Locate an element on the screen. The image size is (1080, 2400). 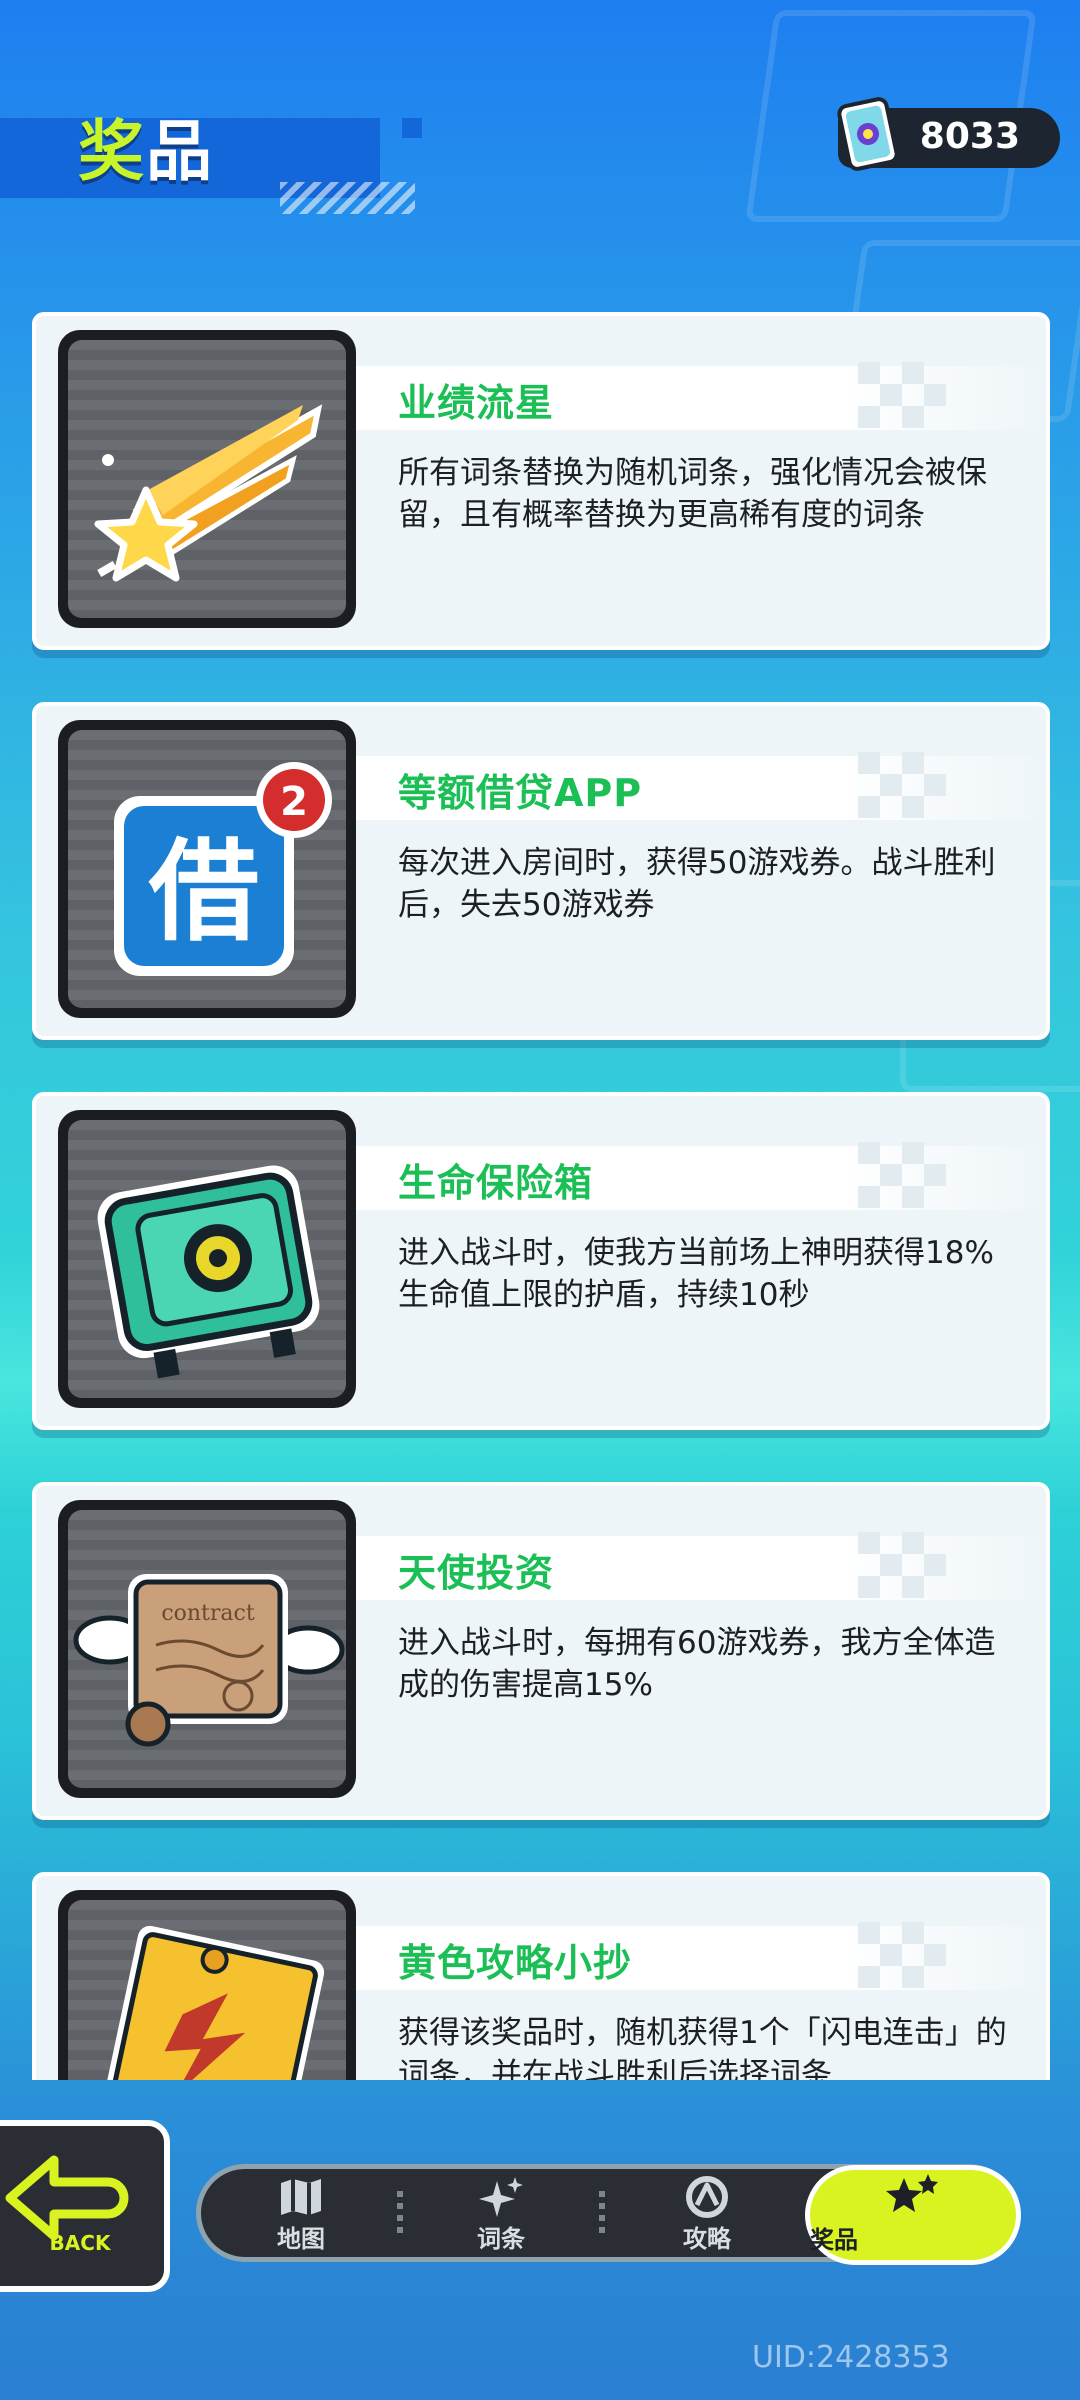
nav-item-map: 地图 is located at coordinates (301, 2213).